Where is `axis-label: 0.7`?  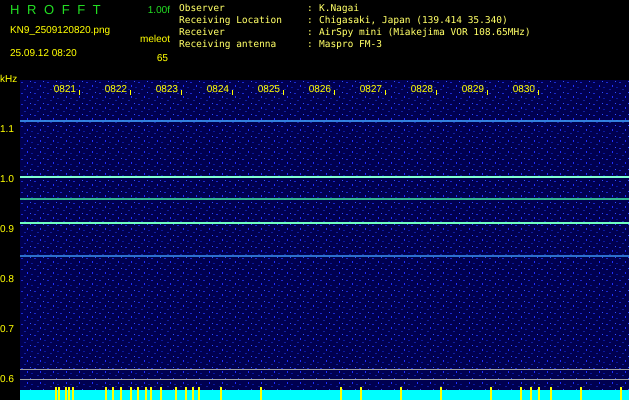
axis-label: 0.7 is located at coordinates (7, 330).